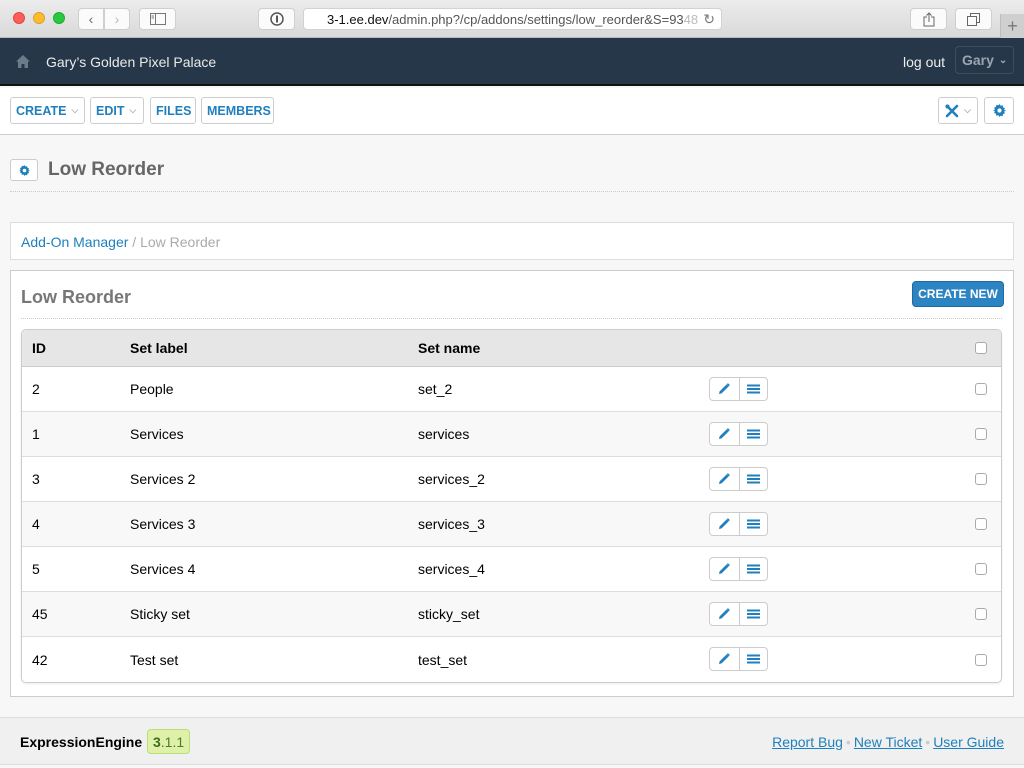 This screenshot has height=768, width=1024. Describe the element at coordinates (952, 110) in the screenshot. I see `tools-icon` at that location.